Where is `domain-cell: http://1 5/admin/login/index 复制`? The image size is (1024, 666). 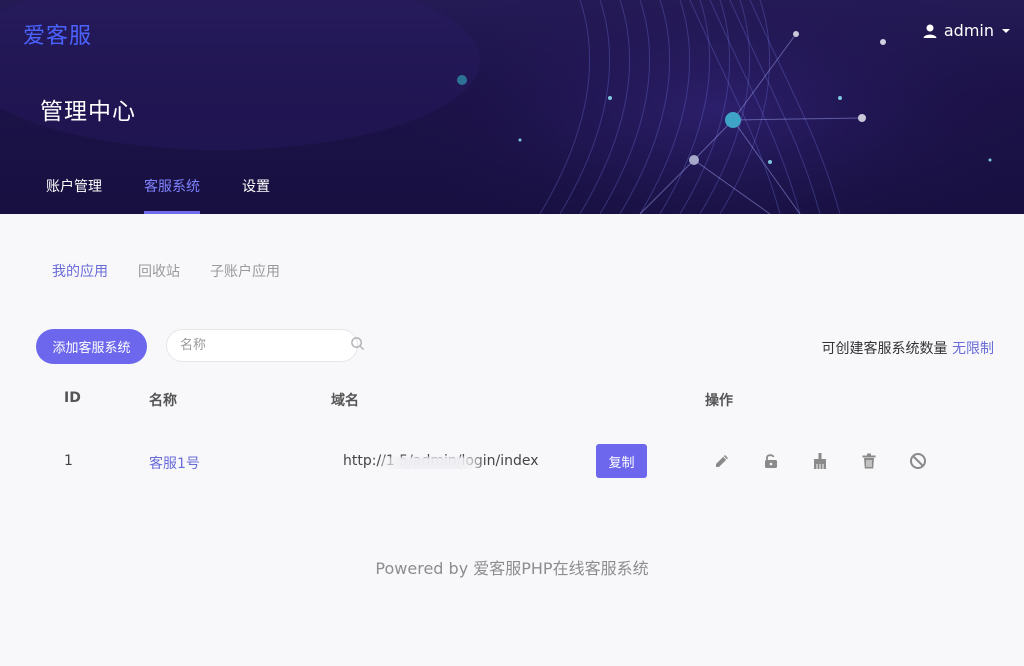
domain-cell: http://1 5/admin/login/index 复制 is located at coordinates (495, 461).